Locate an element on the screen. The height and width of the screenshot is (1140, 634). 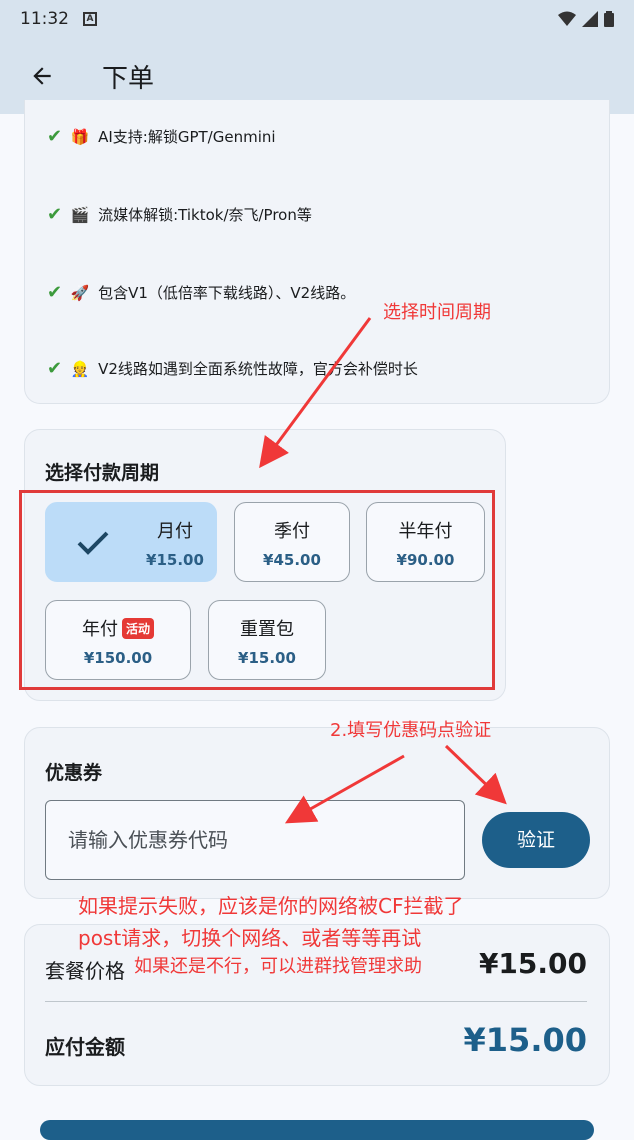
package-price-label: 套餐价格 is located at coordinates (85, 971).